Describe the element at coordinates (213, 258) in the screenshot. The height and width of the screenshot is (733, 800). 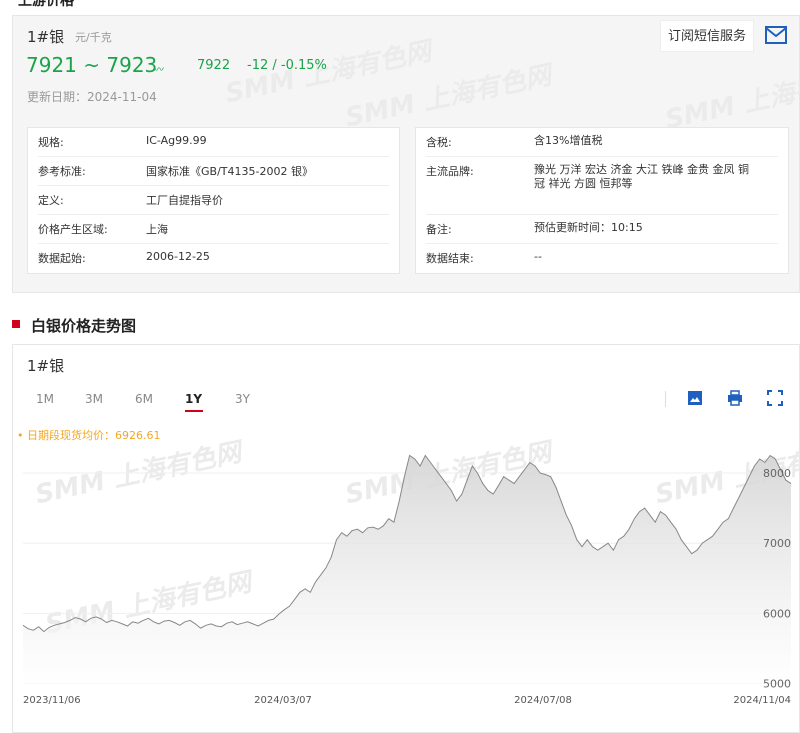
I see `spec-row: 数据起始: 2006-12-25` at that location.